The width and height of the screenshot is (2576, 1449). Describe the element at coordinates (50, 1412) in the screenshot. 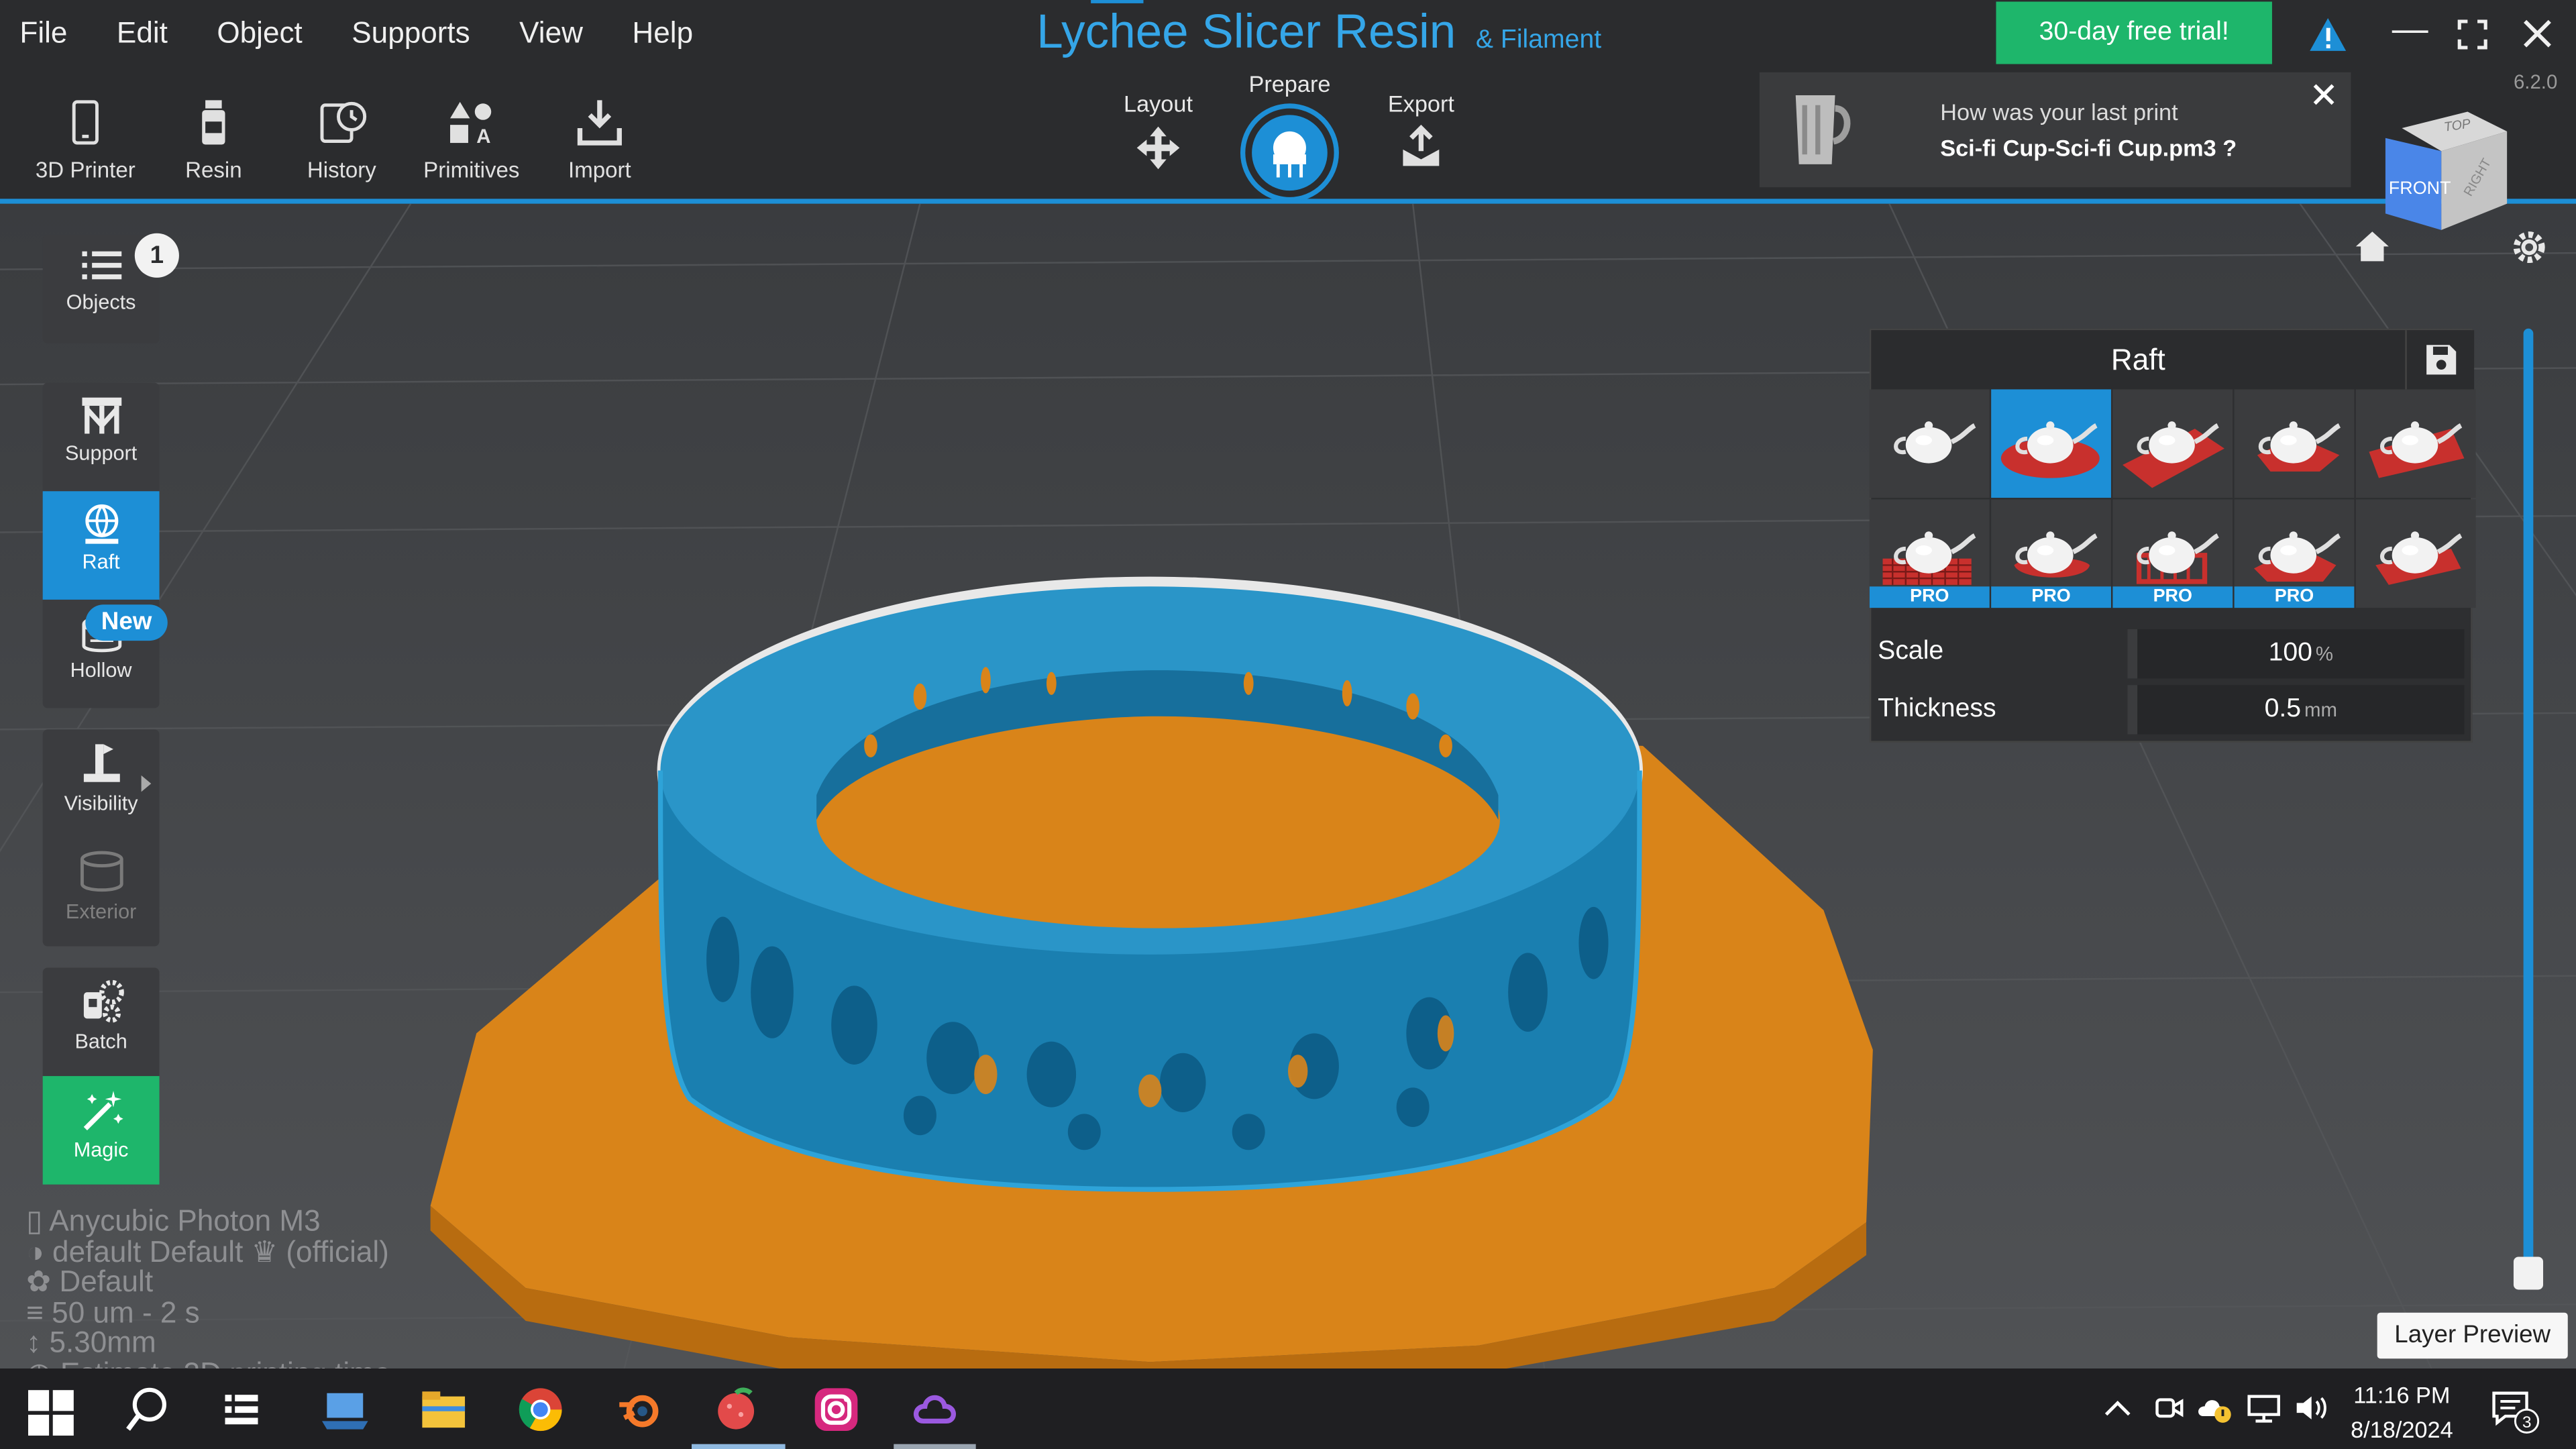

I see `windows-start-icon` at that location.